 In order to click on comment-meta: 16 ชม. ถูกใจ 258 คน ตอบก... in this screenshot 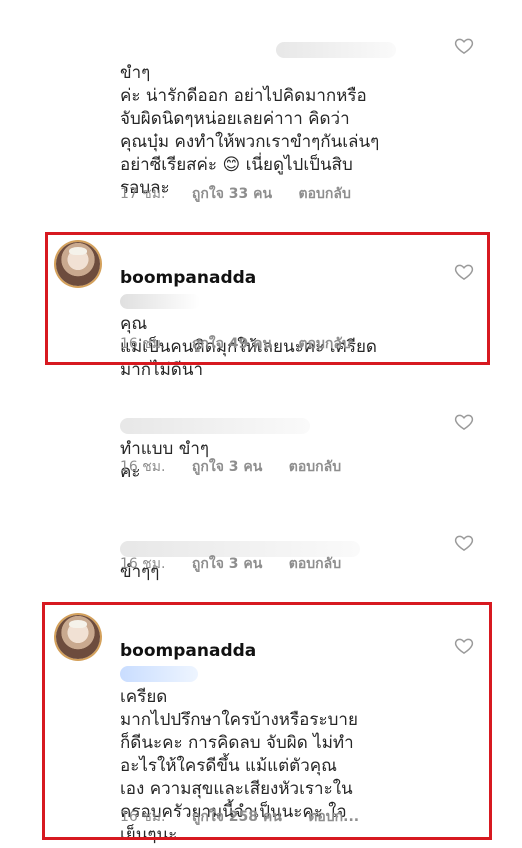, I will do `click(250, 817)`.